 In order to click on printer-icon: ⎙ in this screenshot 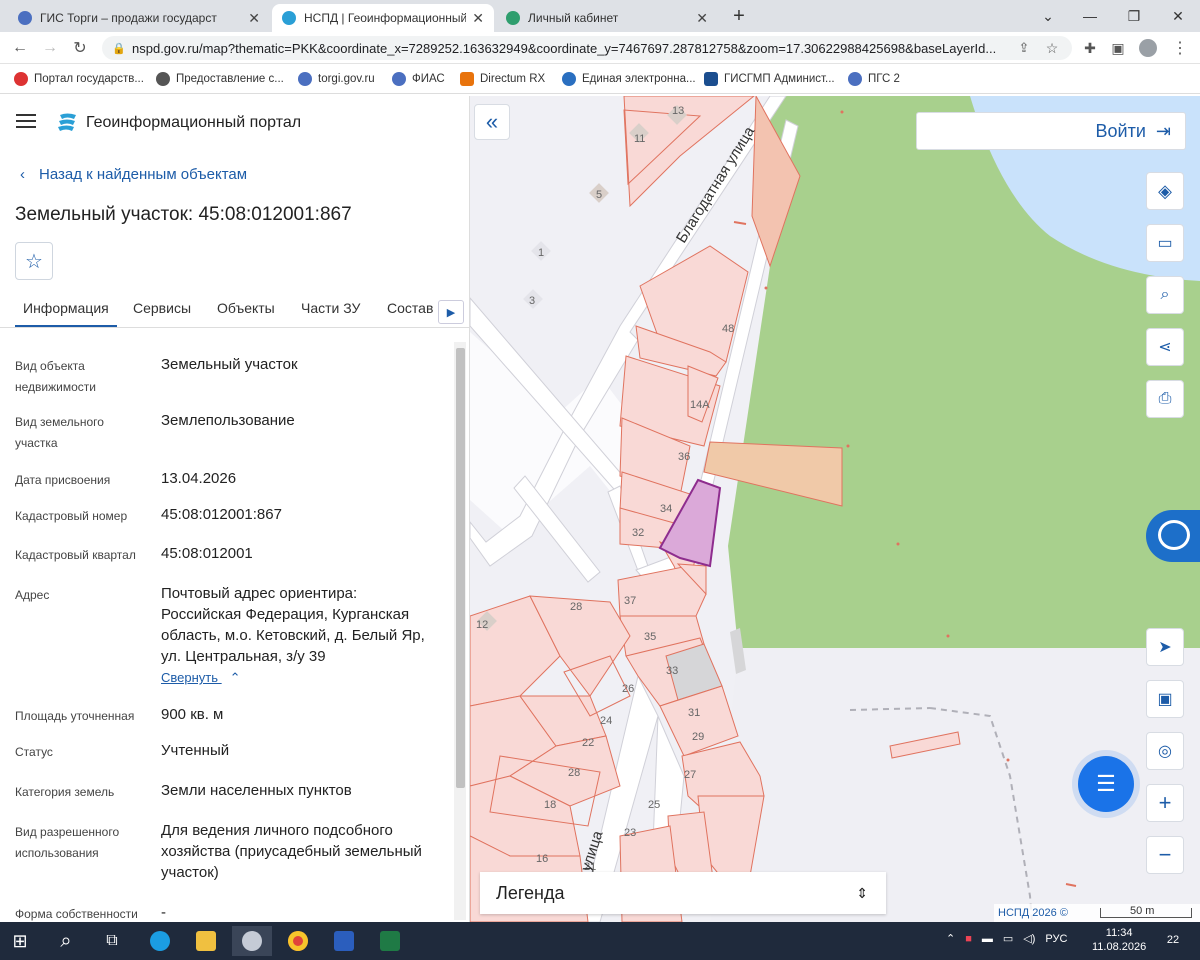, I will do `click(1165, 398)`.